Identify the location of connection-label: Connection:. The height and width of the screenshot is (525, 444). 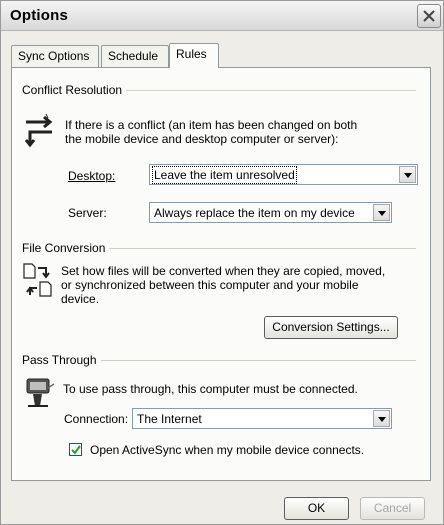
(96, 419).